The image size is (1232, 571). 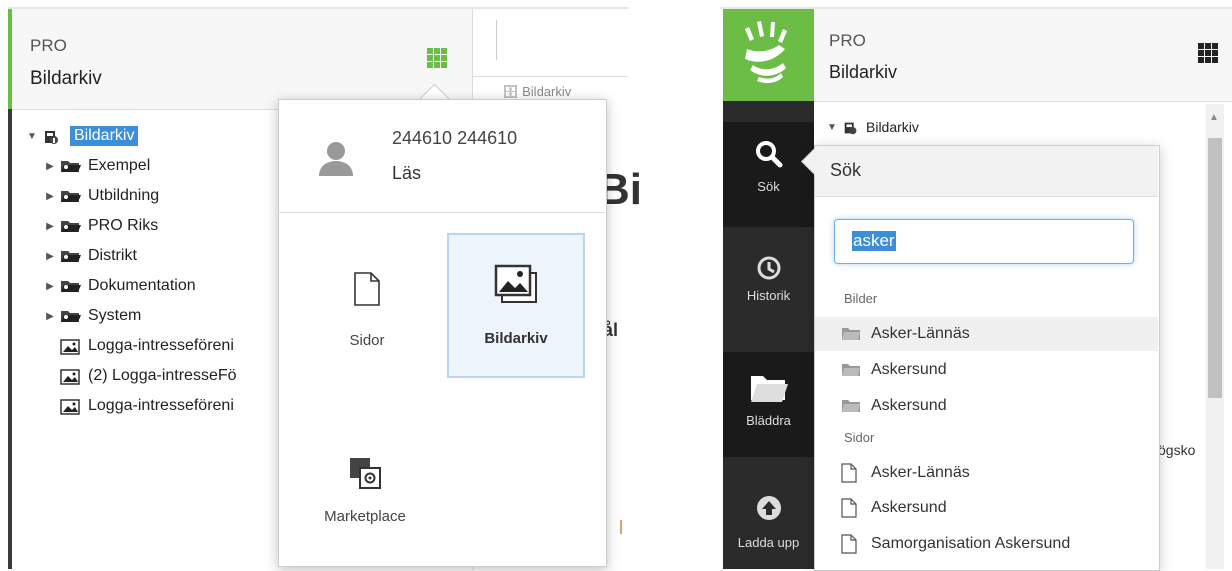 What do you see at coordinates (768, 420) in the screenshot?
I see `nav-label: Bläddra` at bounding box center [768, 420].